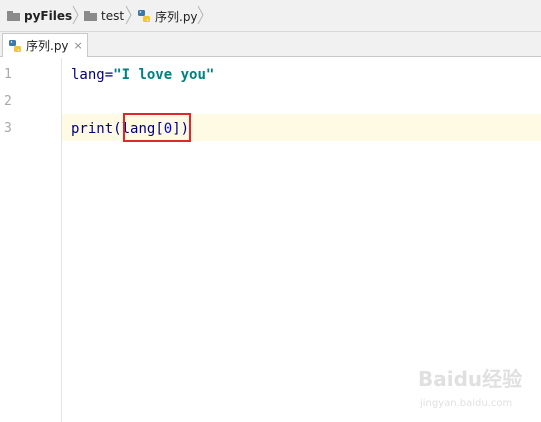 The width and height of the screenshot is (541, 422). I want to click on tab-file: 序列.py ×, so click(45, 45).